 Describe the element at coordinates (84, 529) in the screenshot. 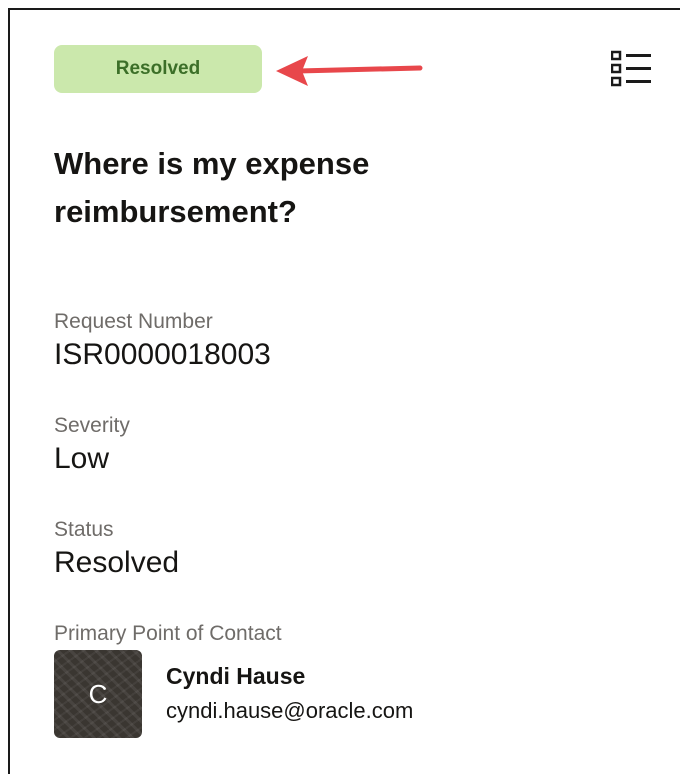

I see `status-label: Status` at that location.